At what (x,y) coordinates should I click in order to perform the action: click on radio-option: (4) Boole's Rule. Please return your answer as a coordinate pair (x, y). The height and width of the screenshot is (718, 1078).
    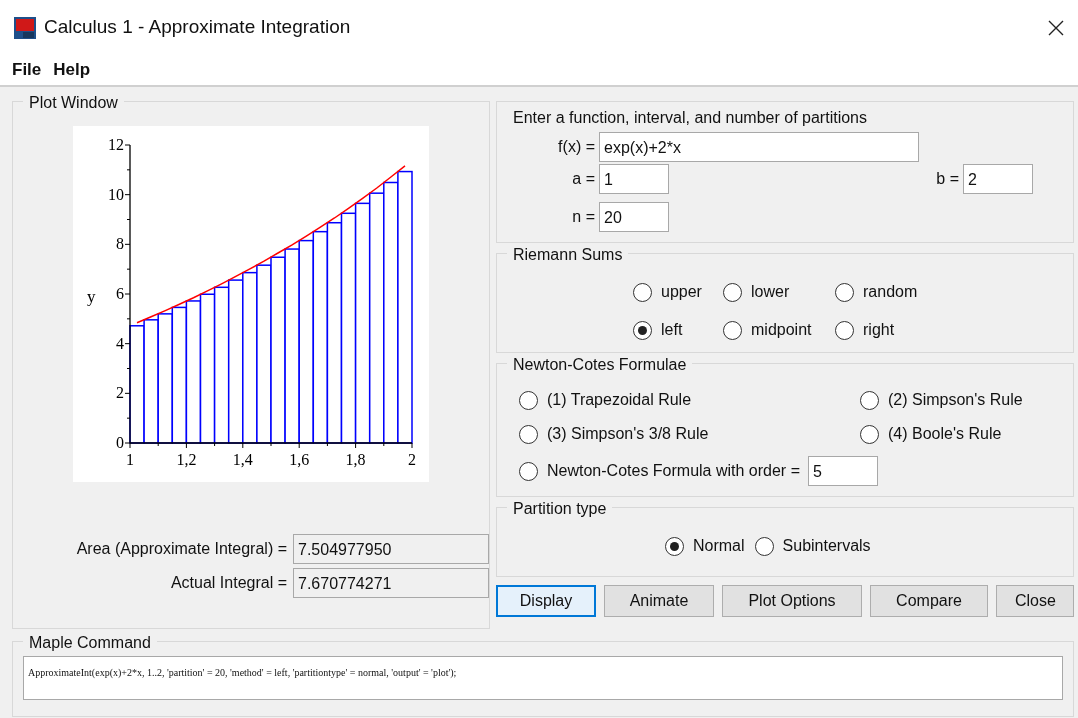
    Looking at the image, I should click on (961, 434).